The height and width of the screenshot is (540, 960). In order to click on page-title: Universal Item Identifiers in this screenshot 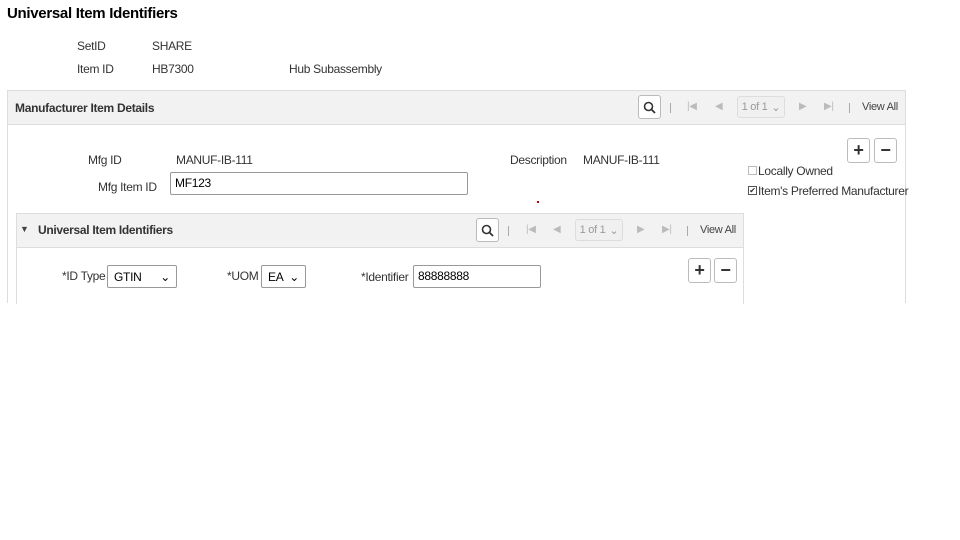, I will do `click(92, 13)`.